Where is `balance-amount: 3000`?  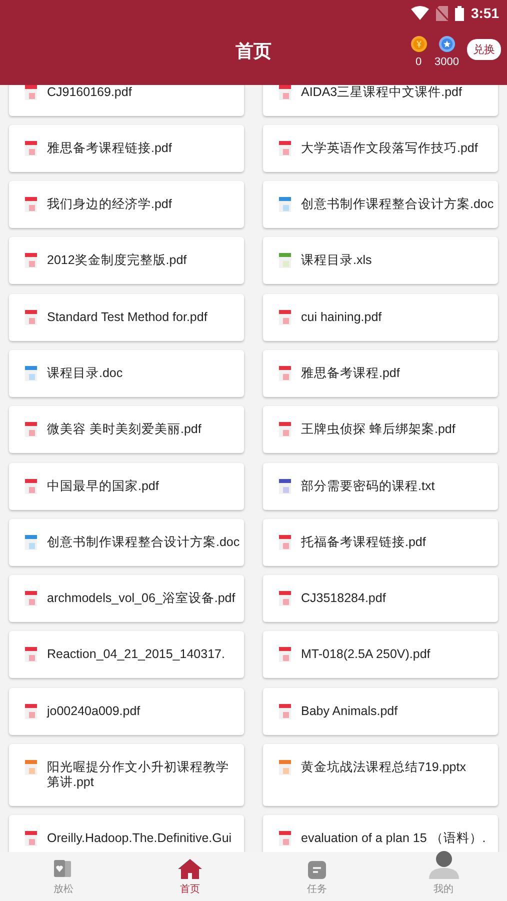 balance-amount: 3000 is located at coordinates (446, 62).